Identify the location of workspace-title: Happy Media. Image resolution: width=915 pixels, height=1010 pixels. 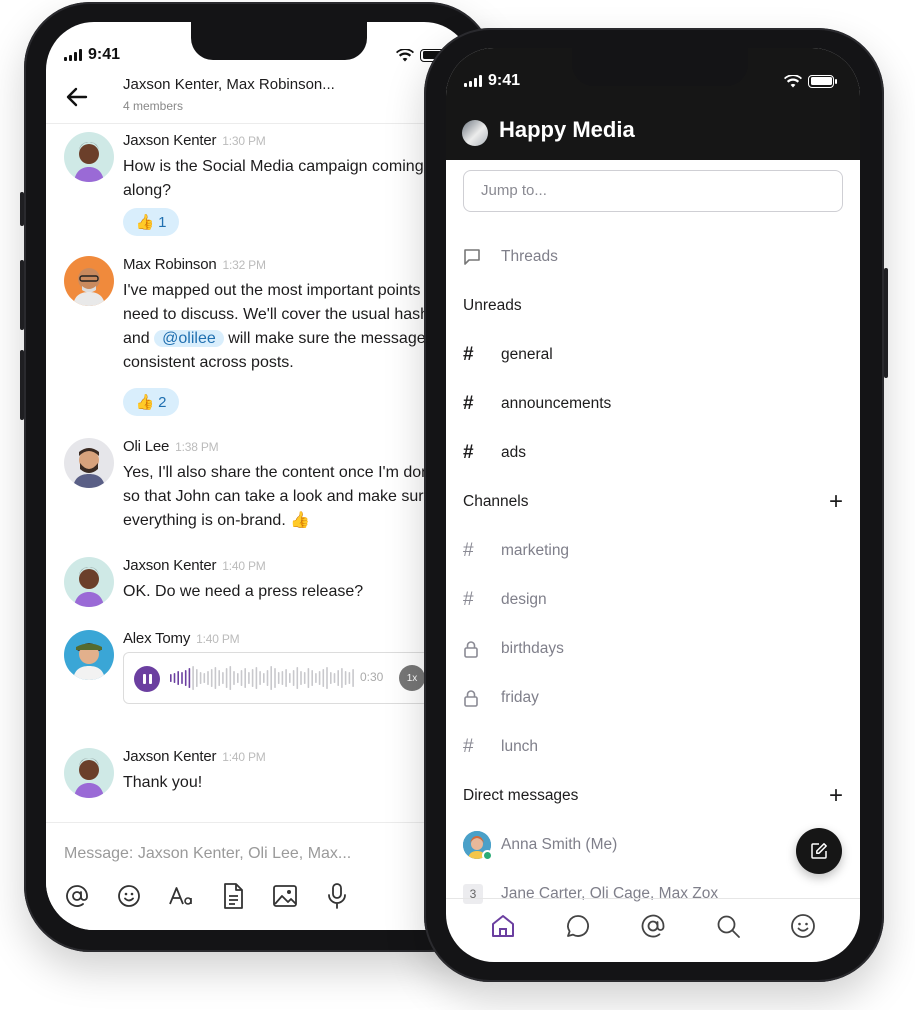
(567, 130).